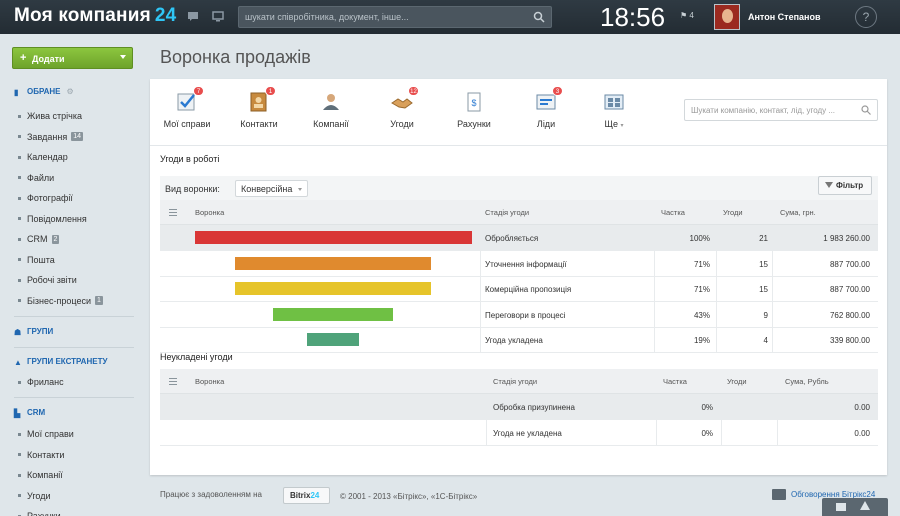 Image resolution: width=900 pixels, height=516 pixels. What do you see at coordinates (519, 314) in the screenshot?
I see `table-row: Переговори в процесі 43% 9 762 800.00` at bounding box center [519, 314].